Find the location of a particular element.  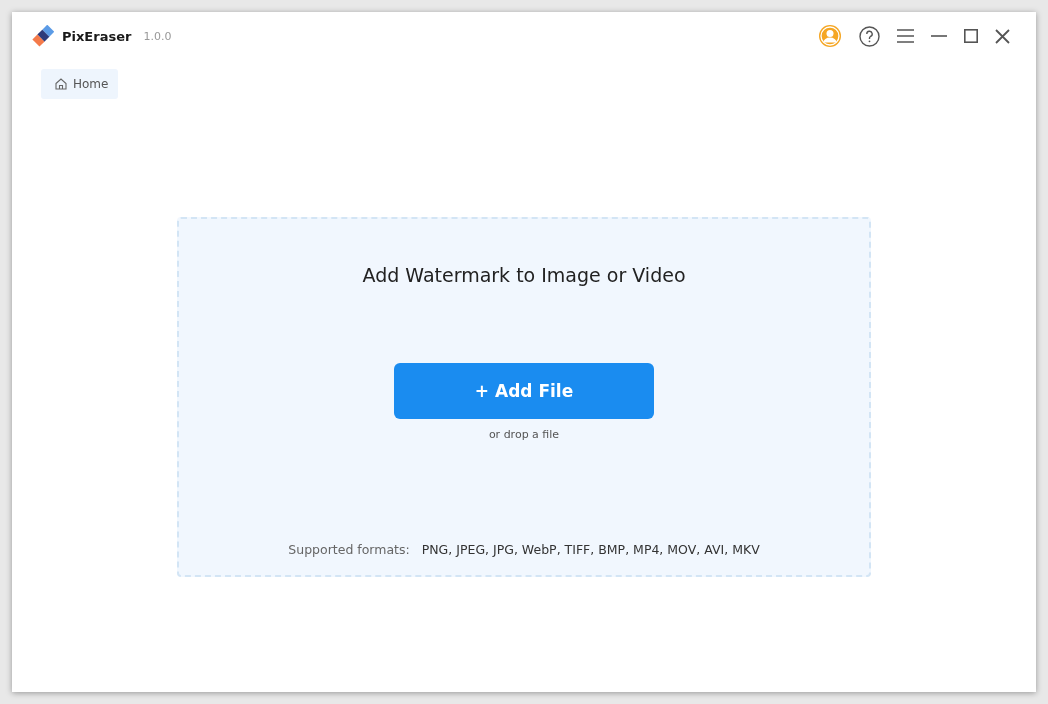

formats-list: PNG, JPEG, JPG, WebP, TIFF, BMP, MP4, MOV, AVI, MKV is located at coordinates (590, 549).